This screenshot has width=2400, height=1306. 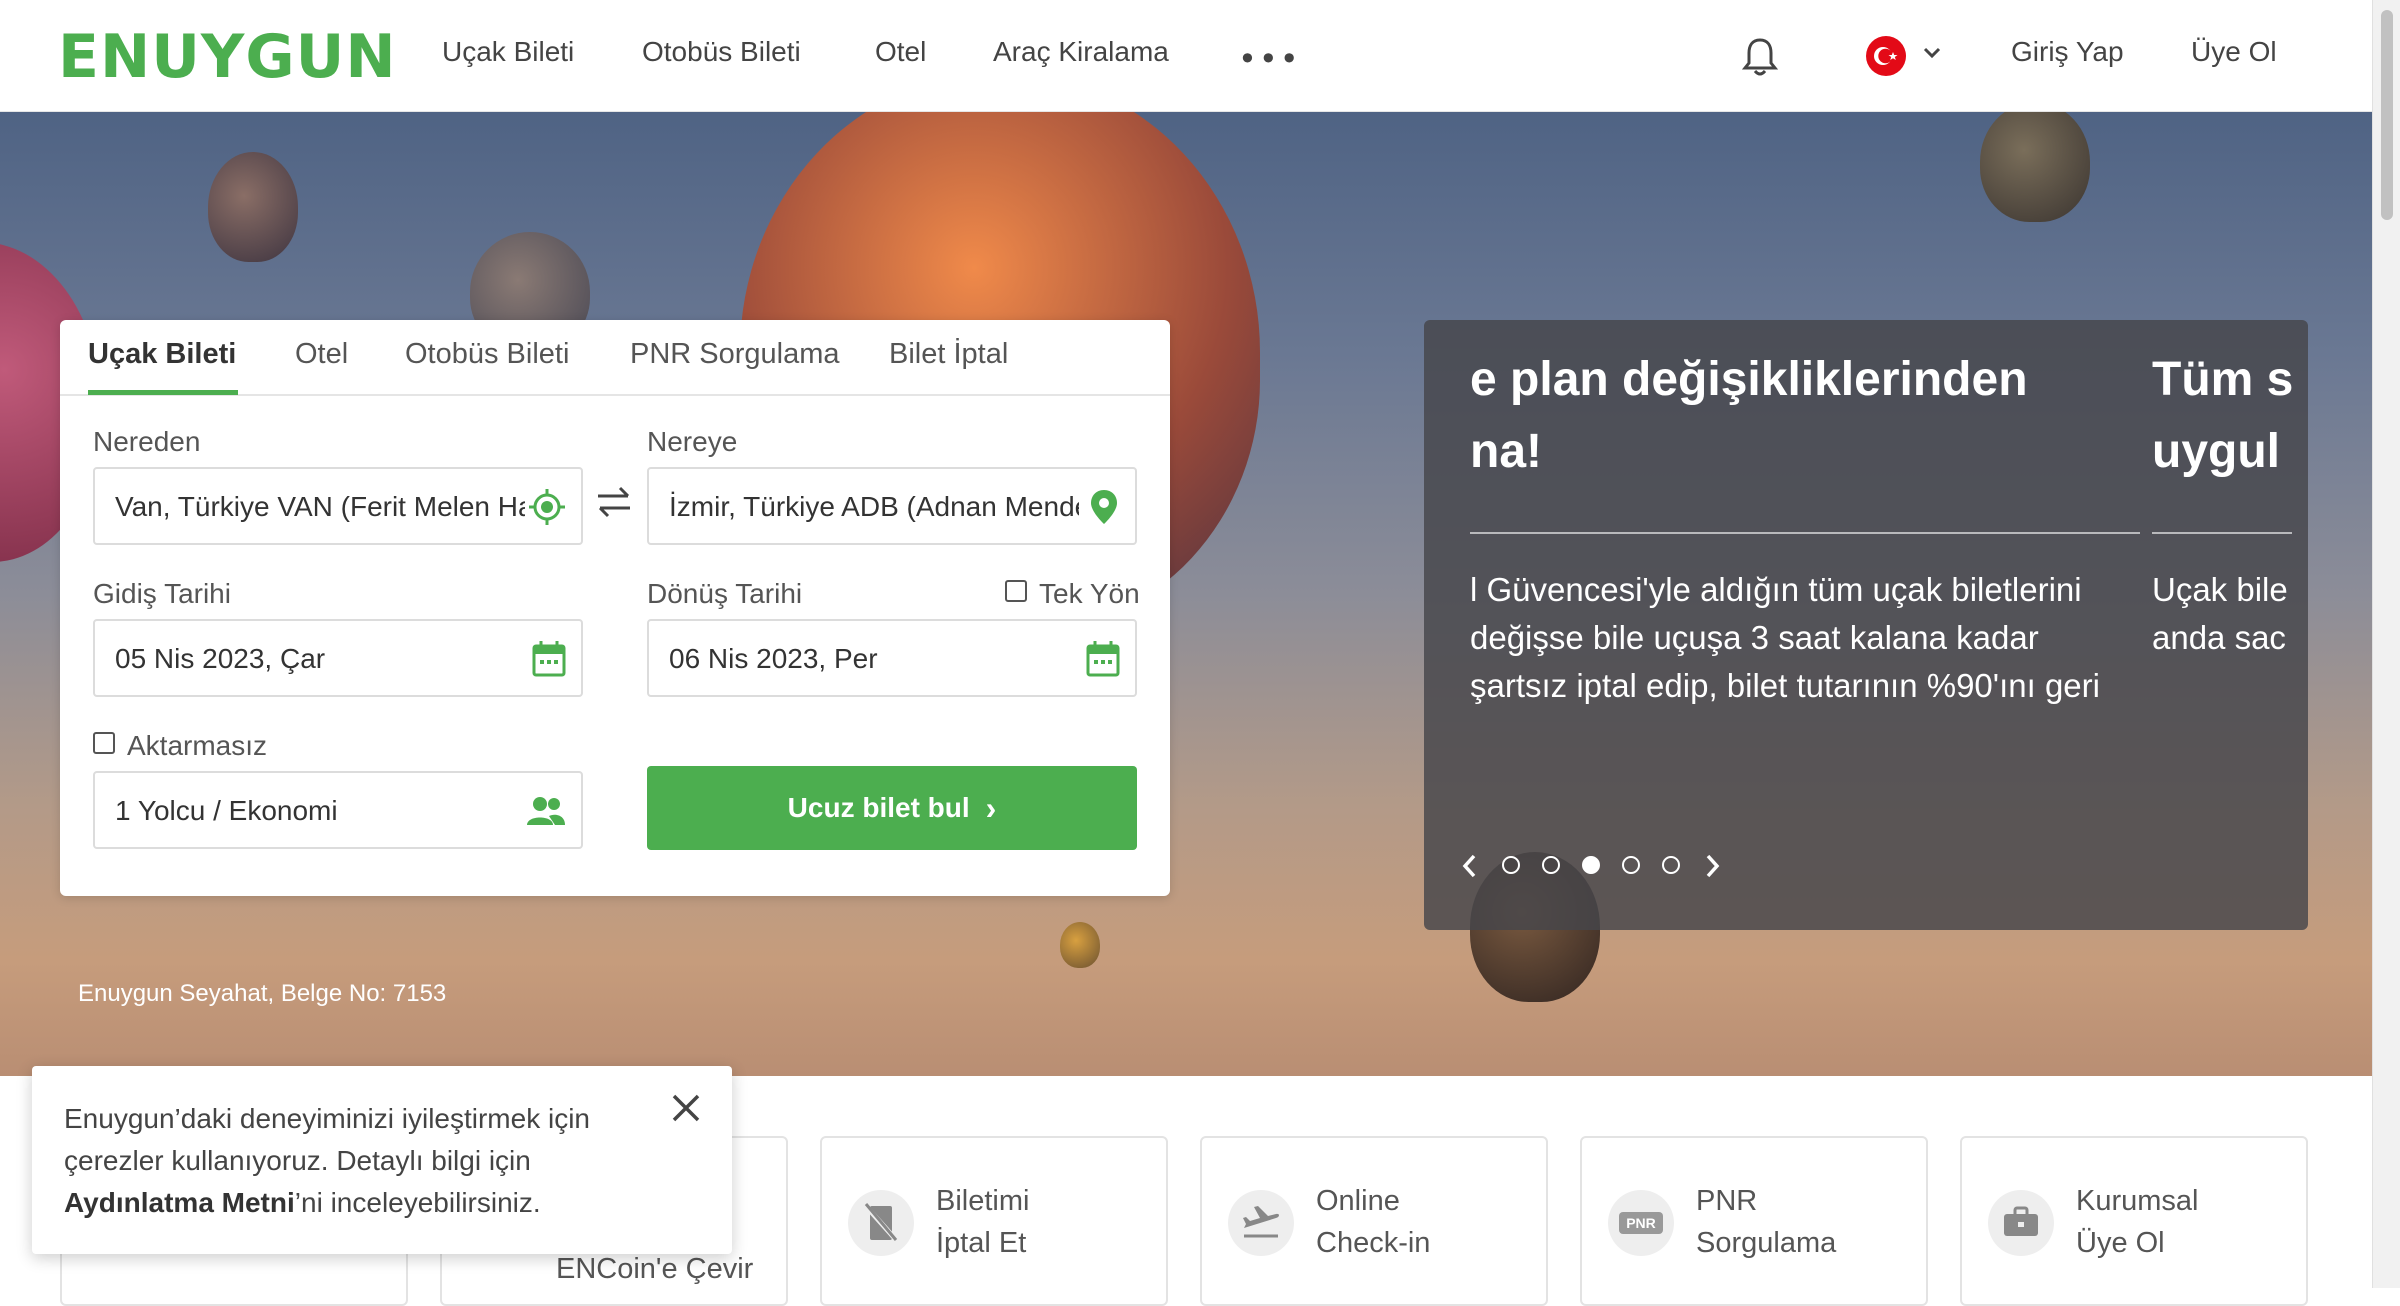 What do you see at coordinates (162, 354) in the screenshot?
I see `tab-ucak-bileti: Uçak Bileti` at bounding box center [162, 354].